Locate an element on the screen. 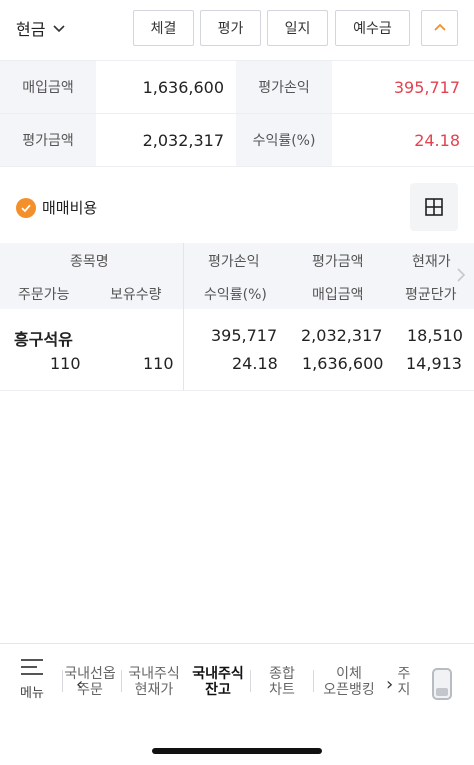  col-header-return-rate: 수익률(%) is located at coordinates (235, 295).